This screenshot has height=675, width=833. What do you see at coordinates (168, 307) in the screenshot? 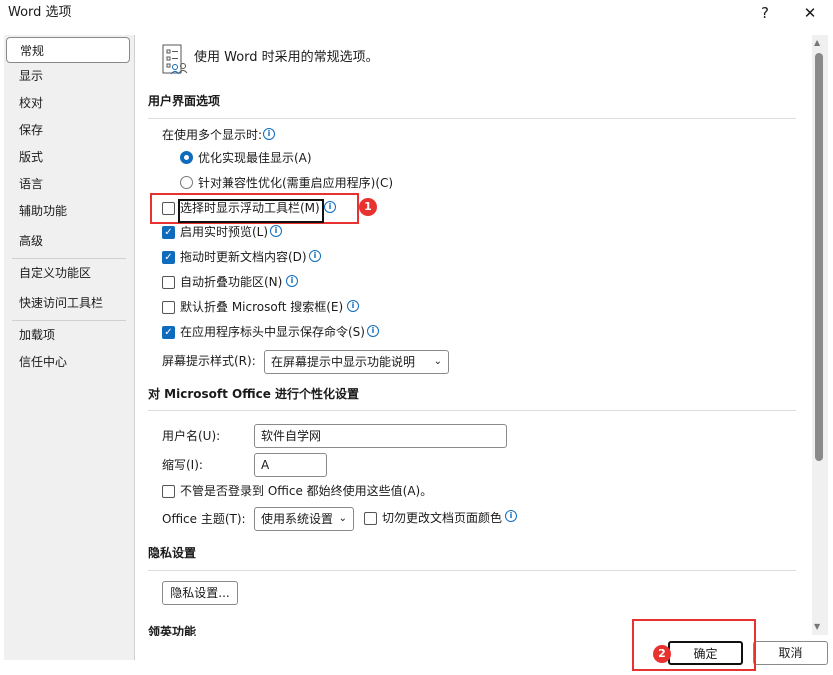
I see `collapse-search-checkbox` at bounding box center [168, 307].